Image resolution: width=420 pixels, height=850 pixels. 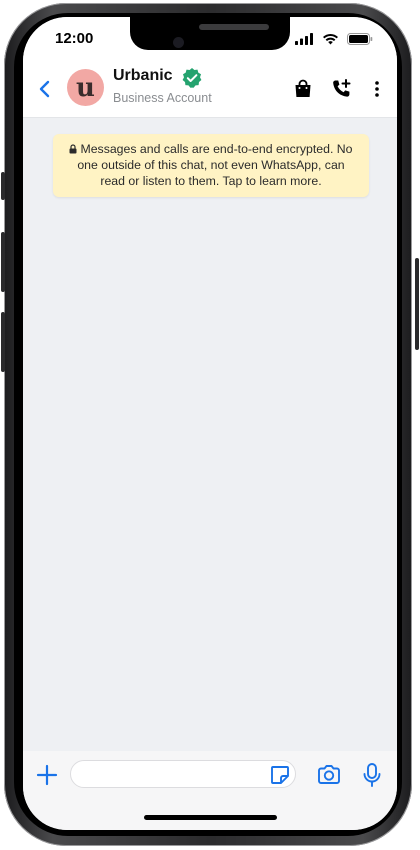 What do you see at coordinates (234, 27) in the screenshot?
I see `notch-speaker` at bounding box center [234, 27].